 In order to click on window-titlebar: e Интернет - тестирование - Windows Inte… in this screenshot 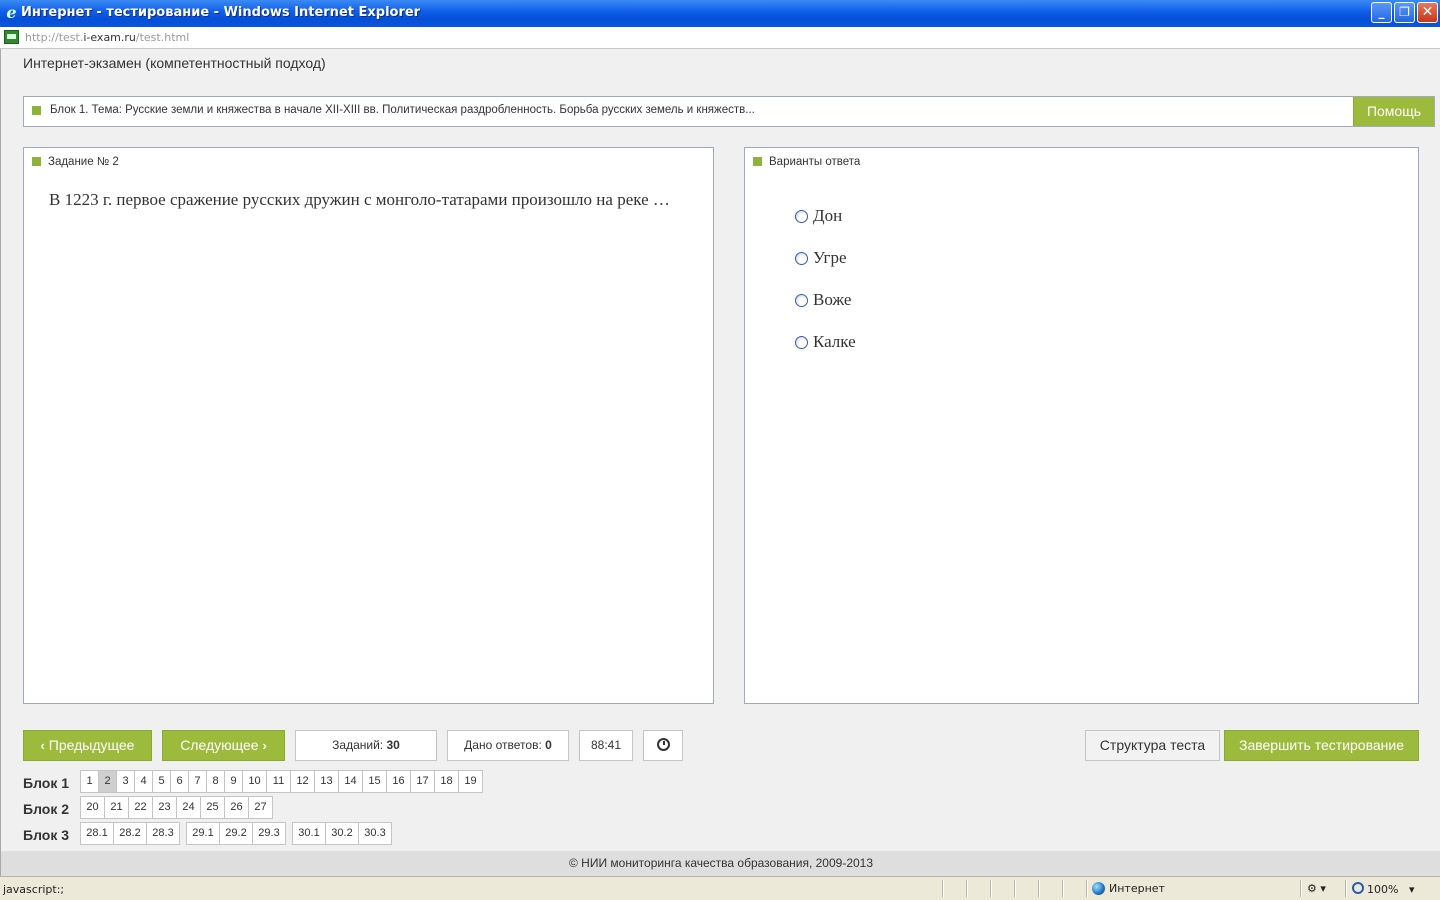, I will do `click(720, 13)`.